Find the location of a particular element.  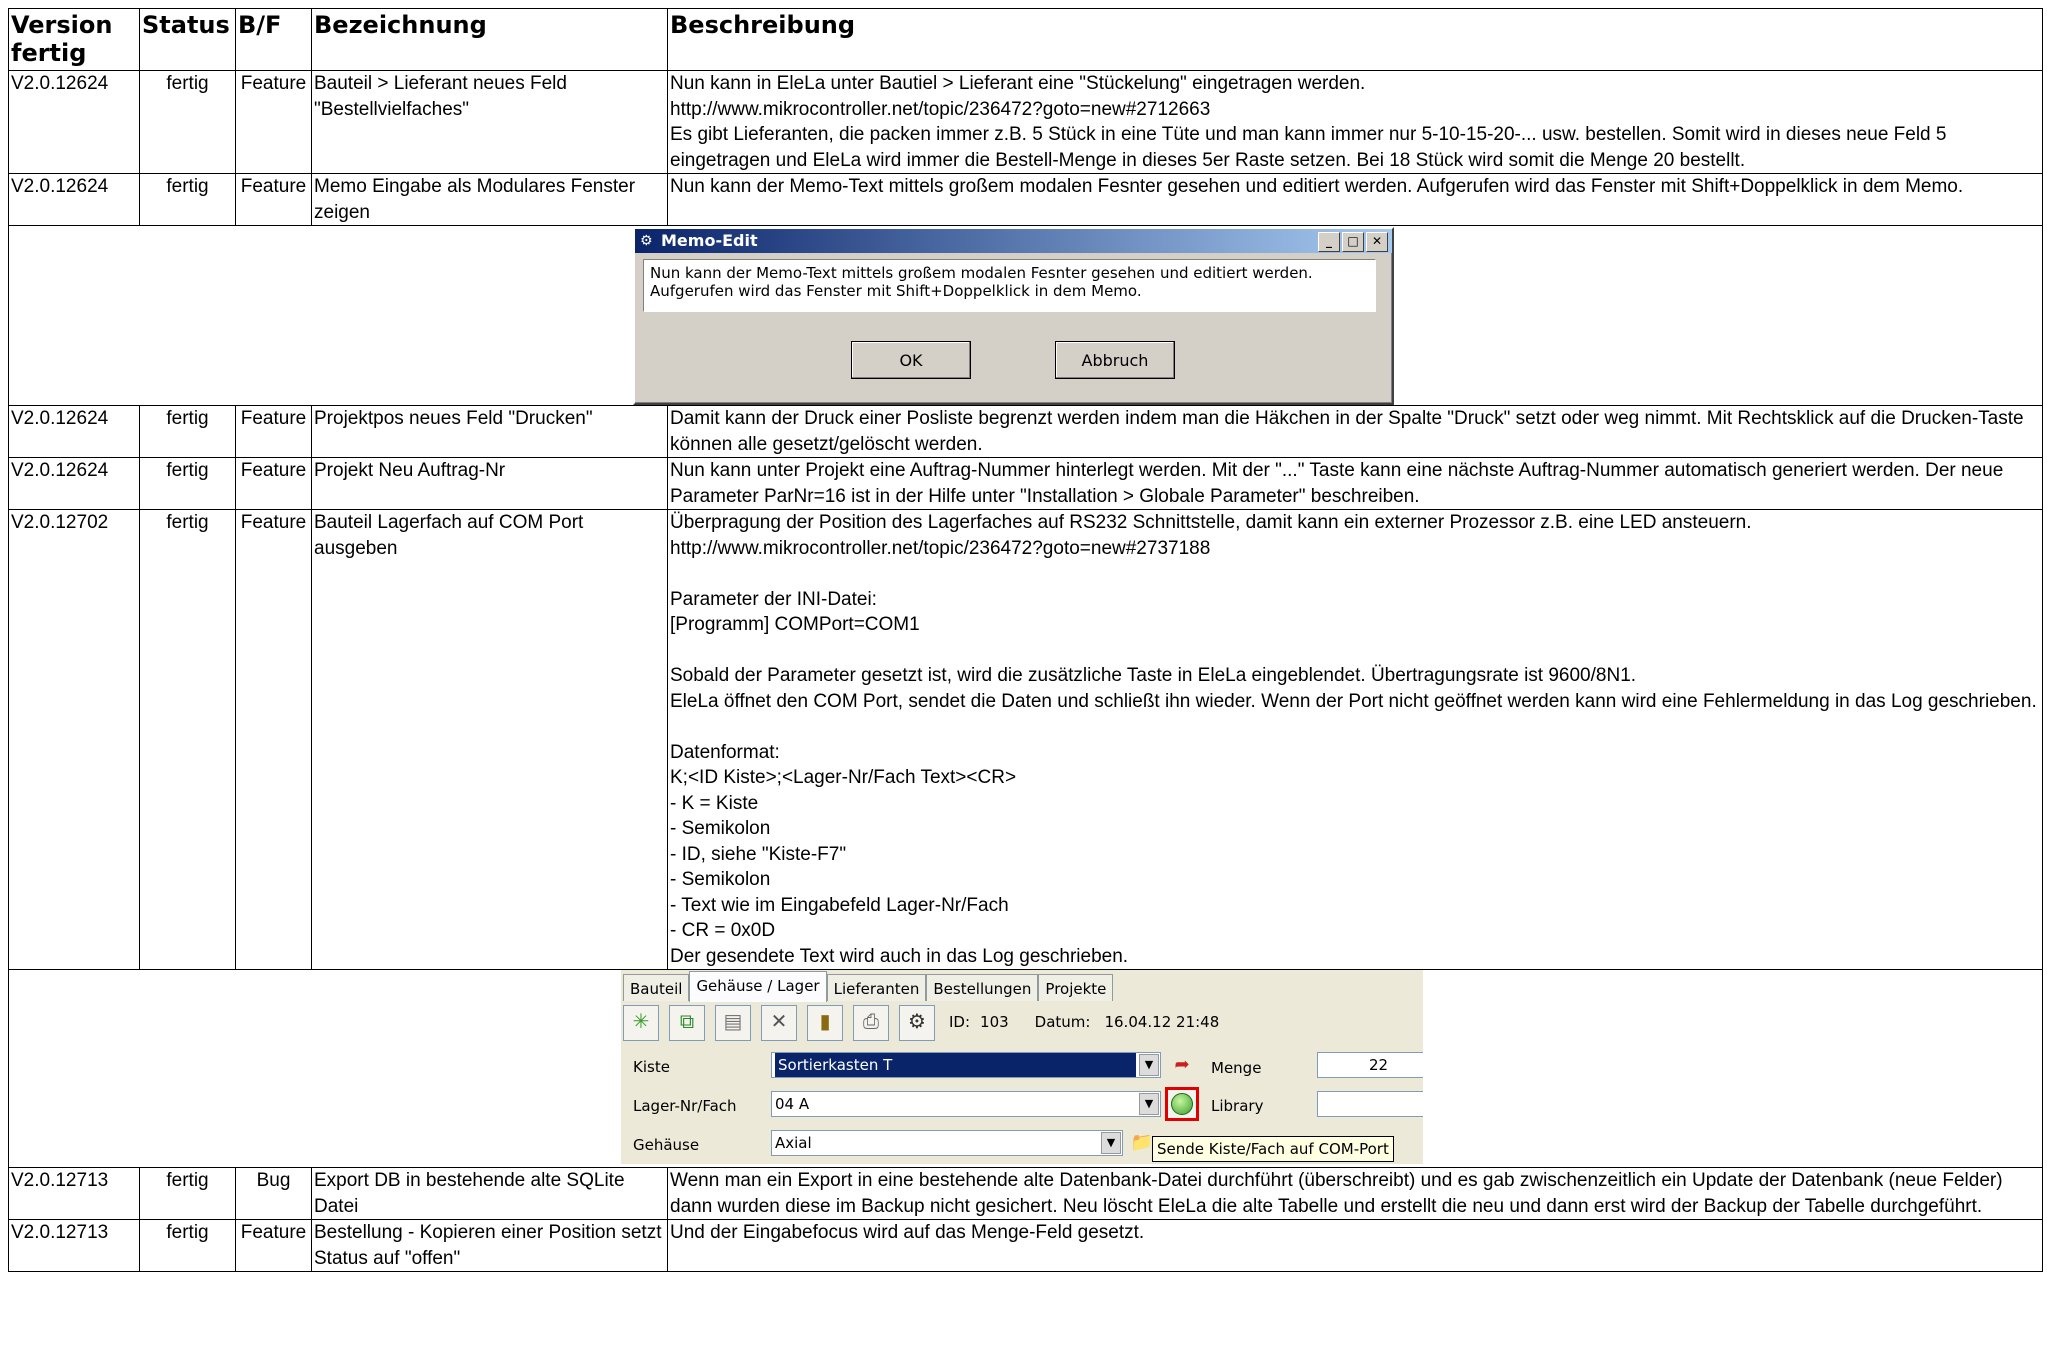

header-status: Status is located at coordinates (187, 39).